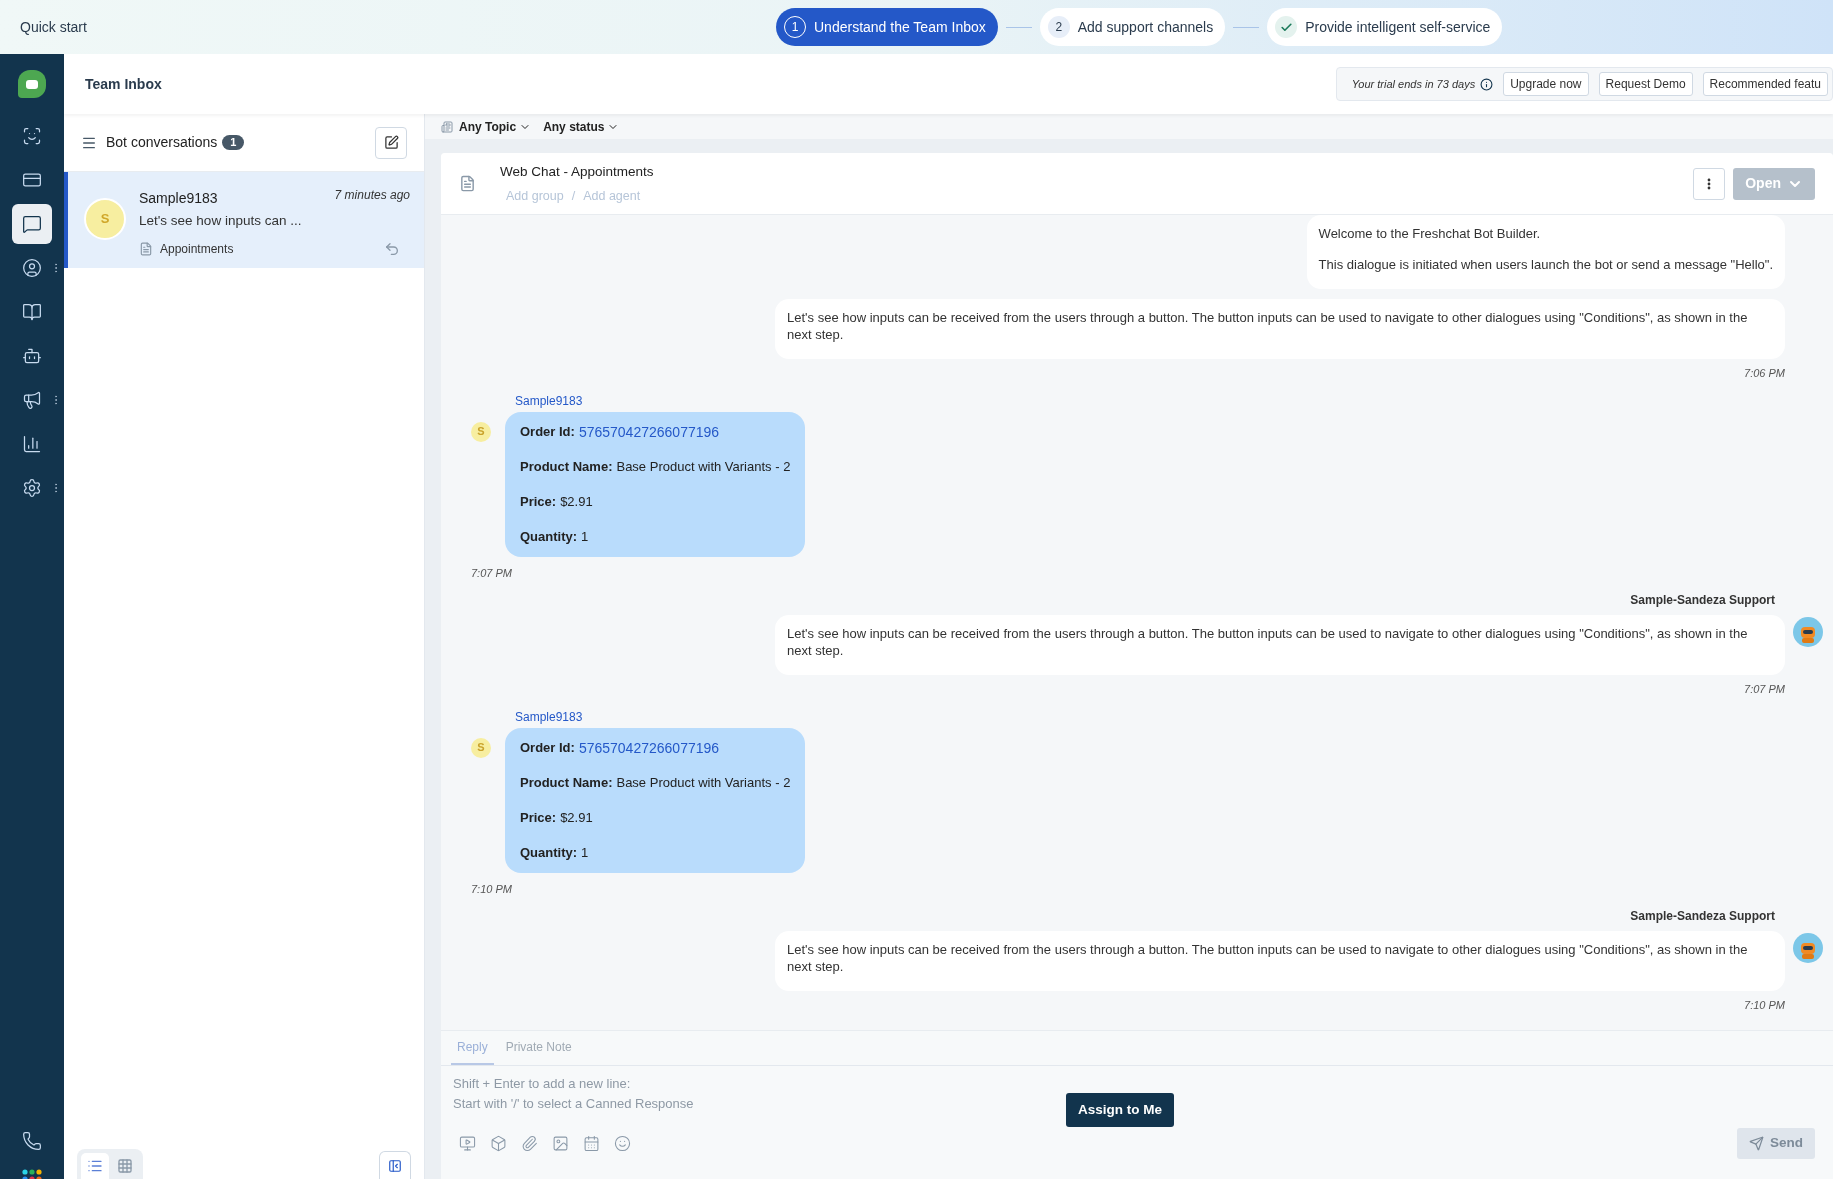 The width and height of the screenshot is (1833, 1179). Describe the element at coordinates (53, 27) in the screenshot. I see `banner-title: Quick start` at that location.